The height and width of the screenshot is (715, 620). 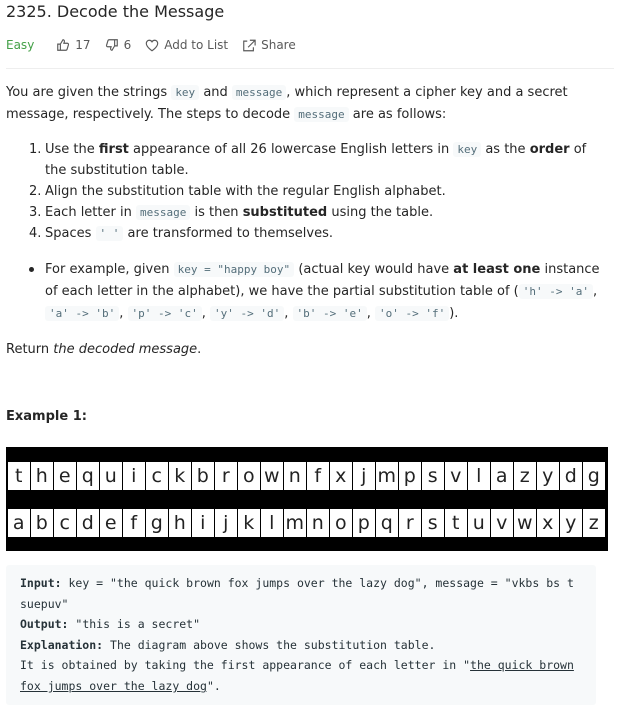 What do you see at coordinates (19, 476) in the screenshot?
I see `cipher-cell: t` at bounding box center [19, 476].